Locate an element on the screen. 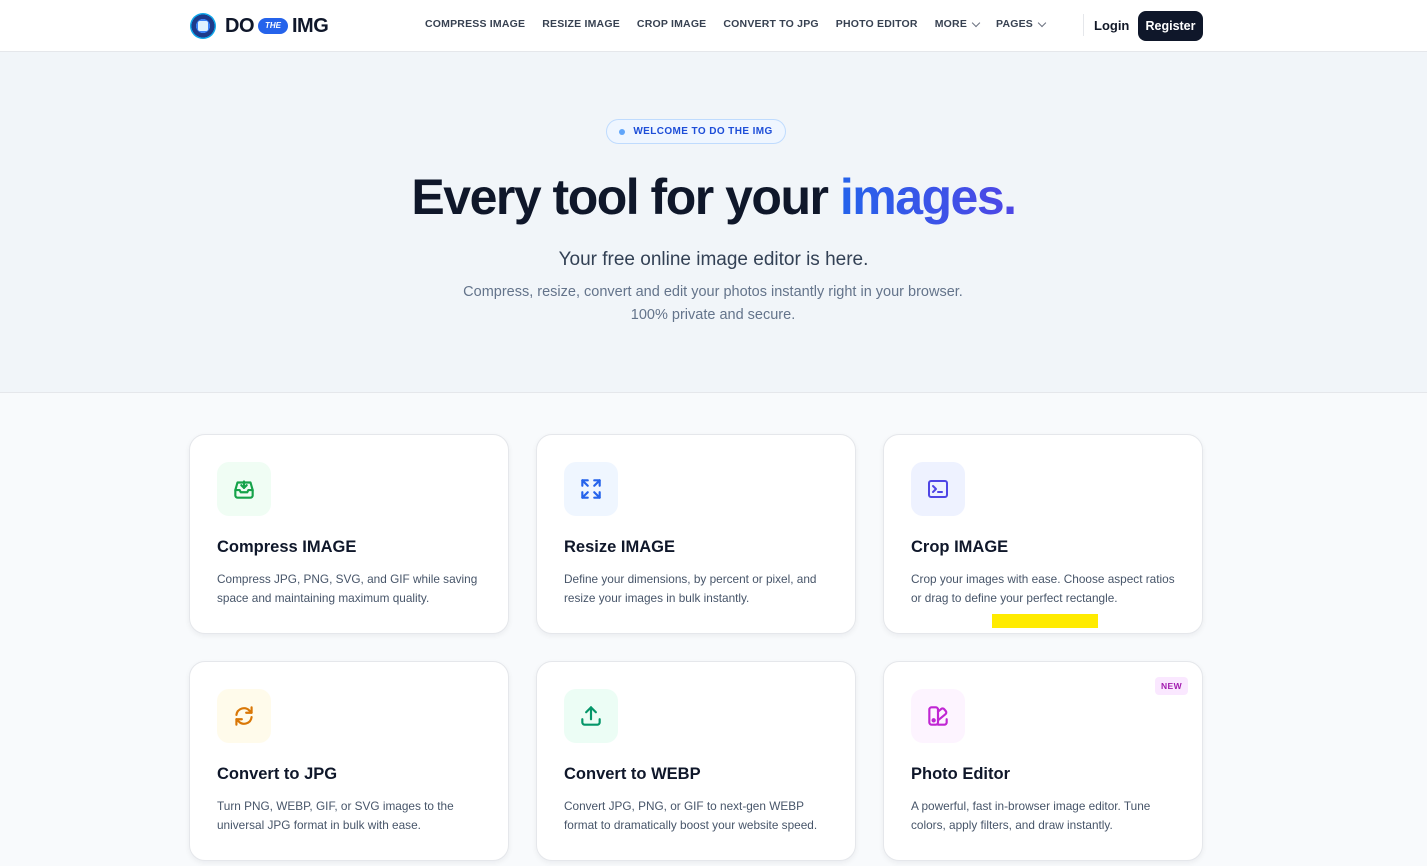  welcome-badge-text: WELCOME TO DO THE IMG is located at coordinates (703, 131).